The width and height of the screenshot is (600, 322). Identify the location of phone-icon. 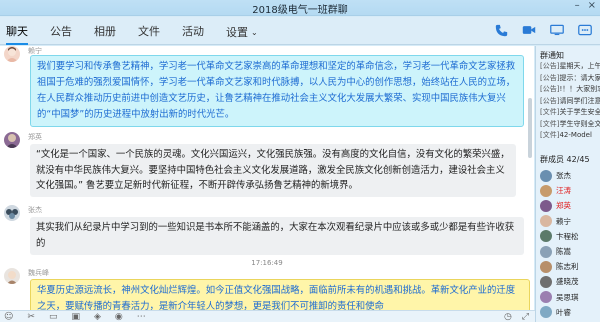
(501, 30).